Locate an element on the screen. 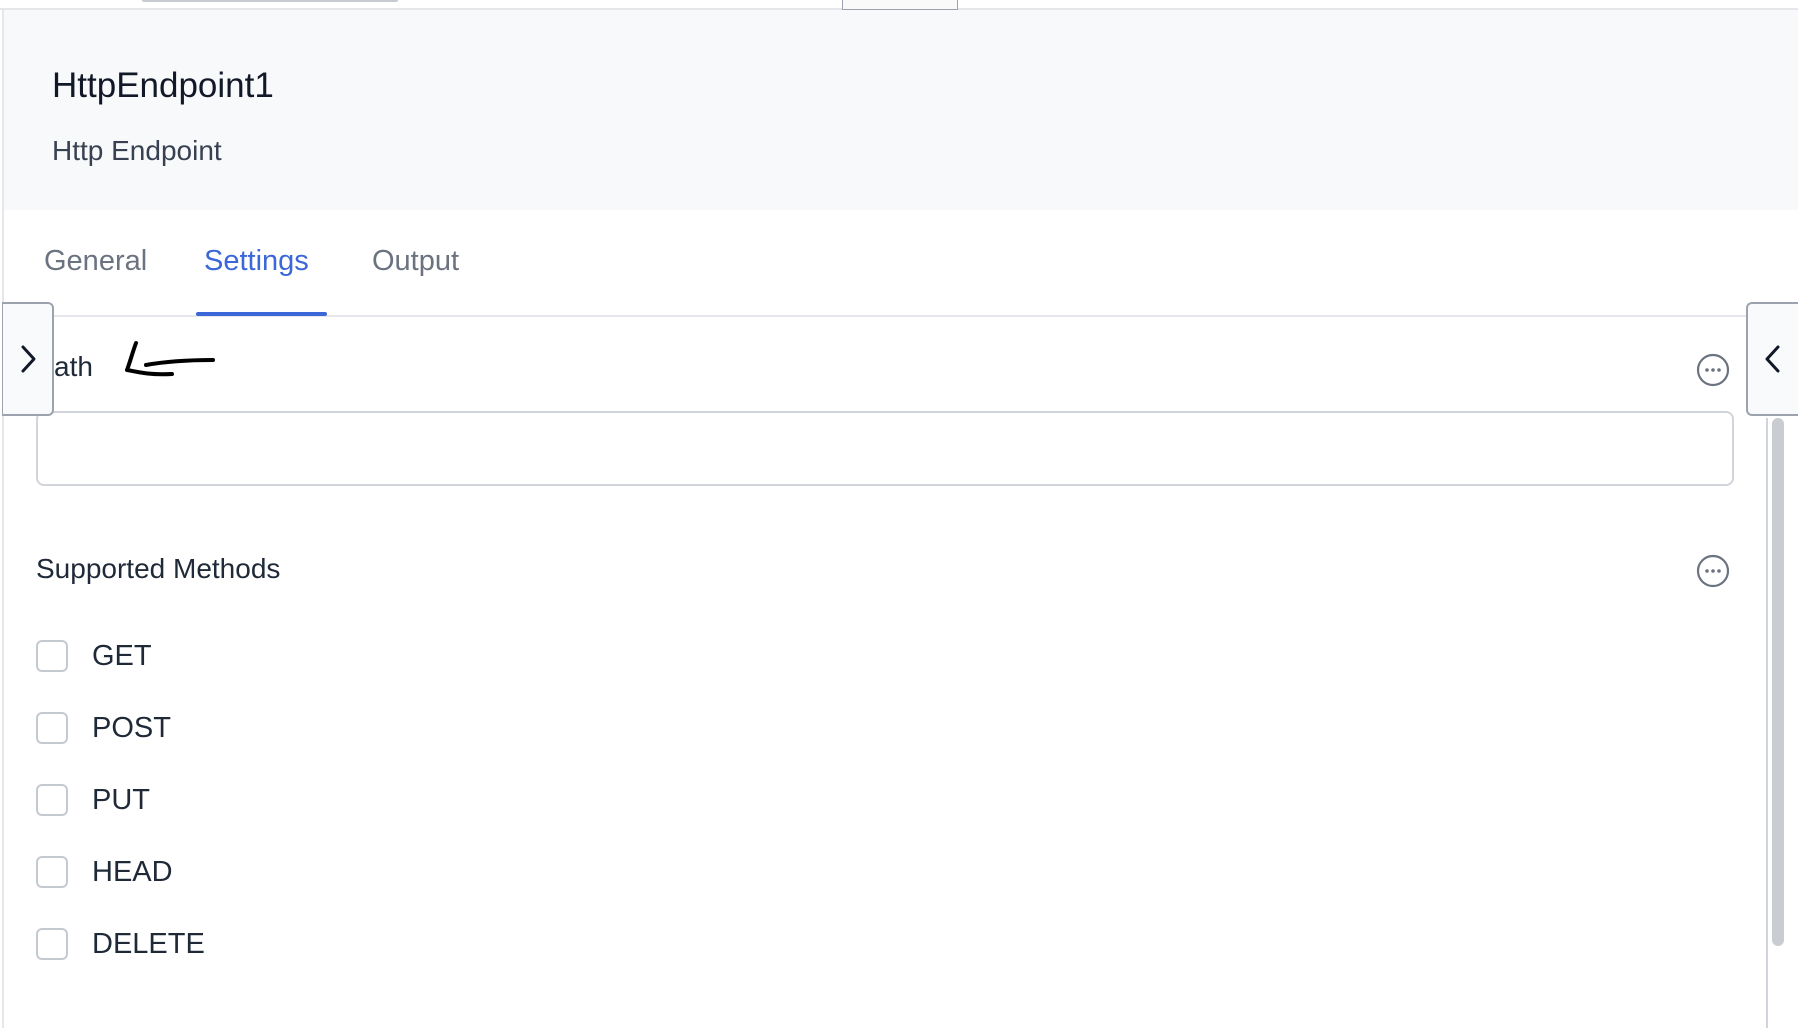 The height and width of the screenshot is (1028, 1798). expand-right-panel-button is located at coordinates (1772, 359).